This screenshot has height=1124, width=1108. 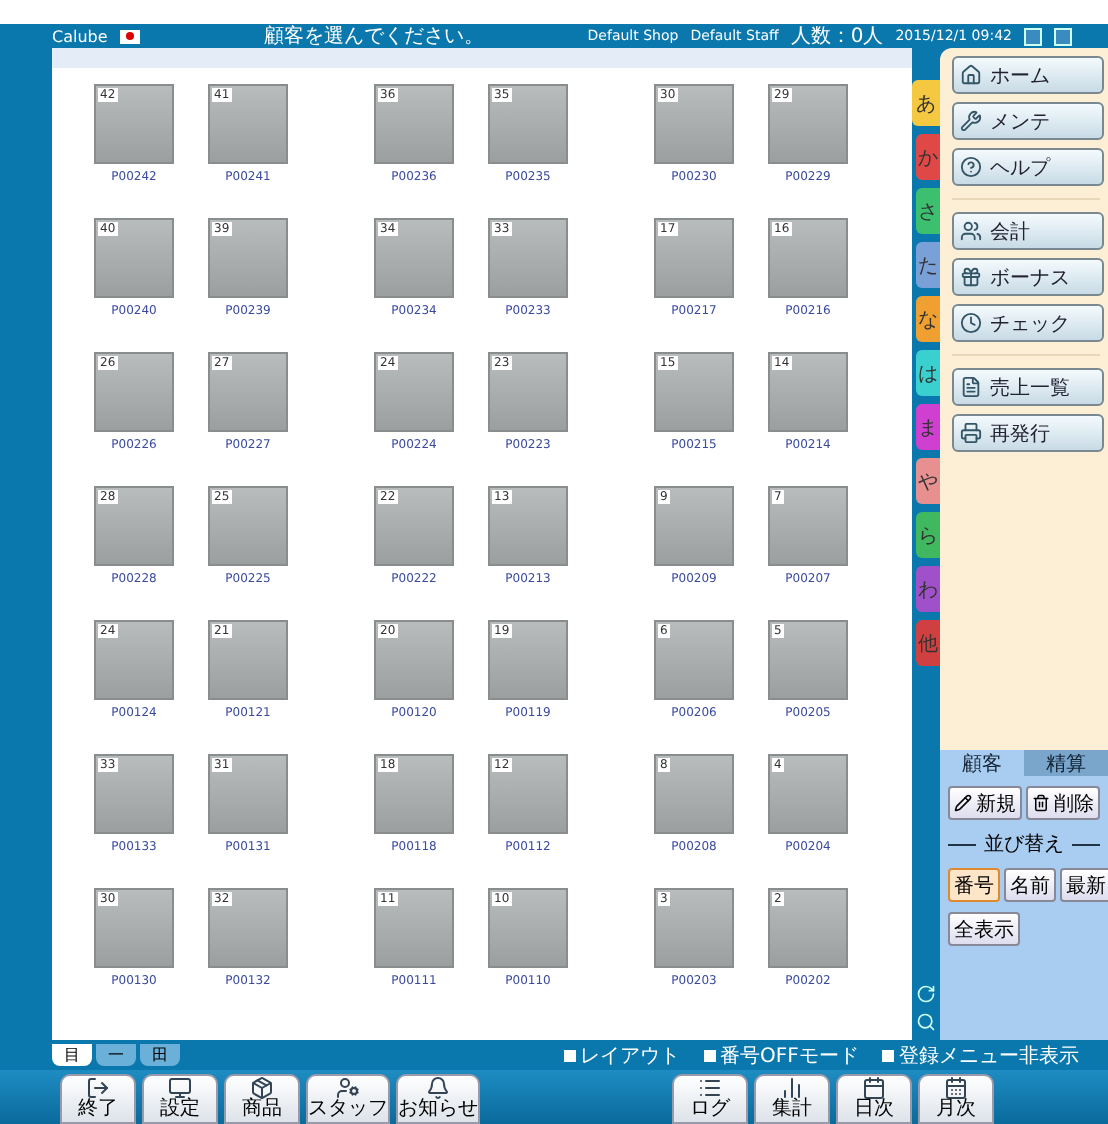 I want to click on menu-button: 会計, so click(x=1028, y=231).